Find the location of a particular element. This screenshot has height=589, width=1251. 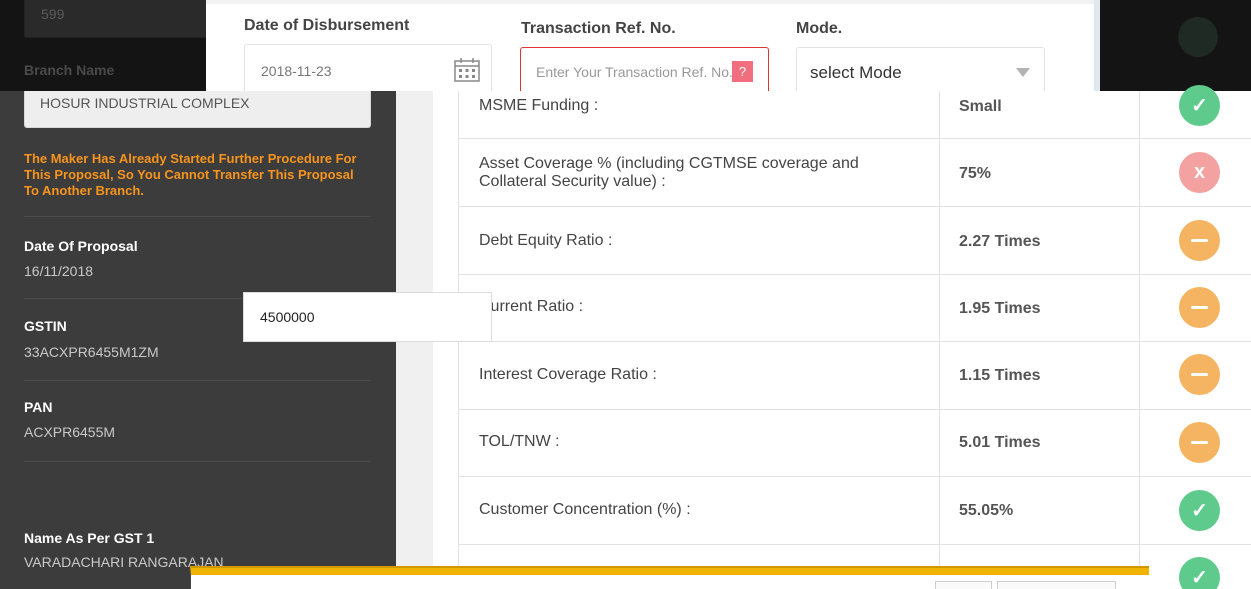

parameter-value: 2.27 Times is located at coordinates (1000, 241).